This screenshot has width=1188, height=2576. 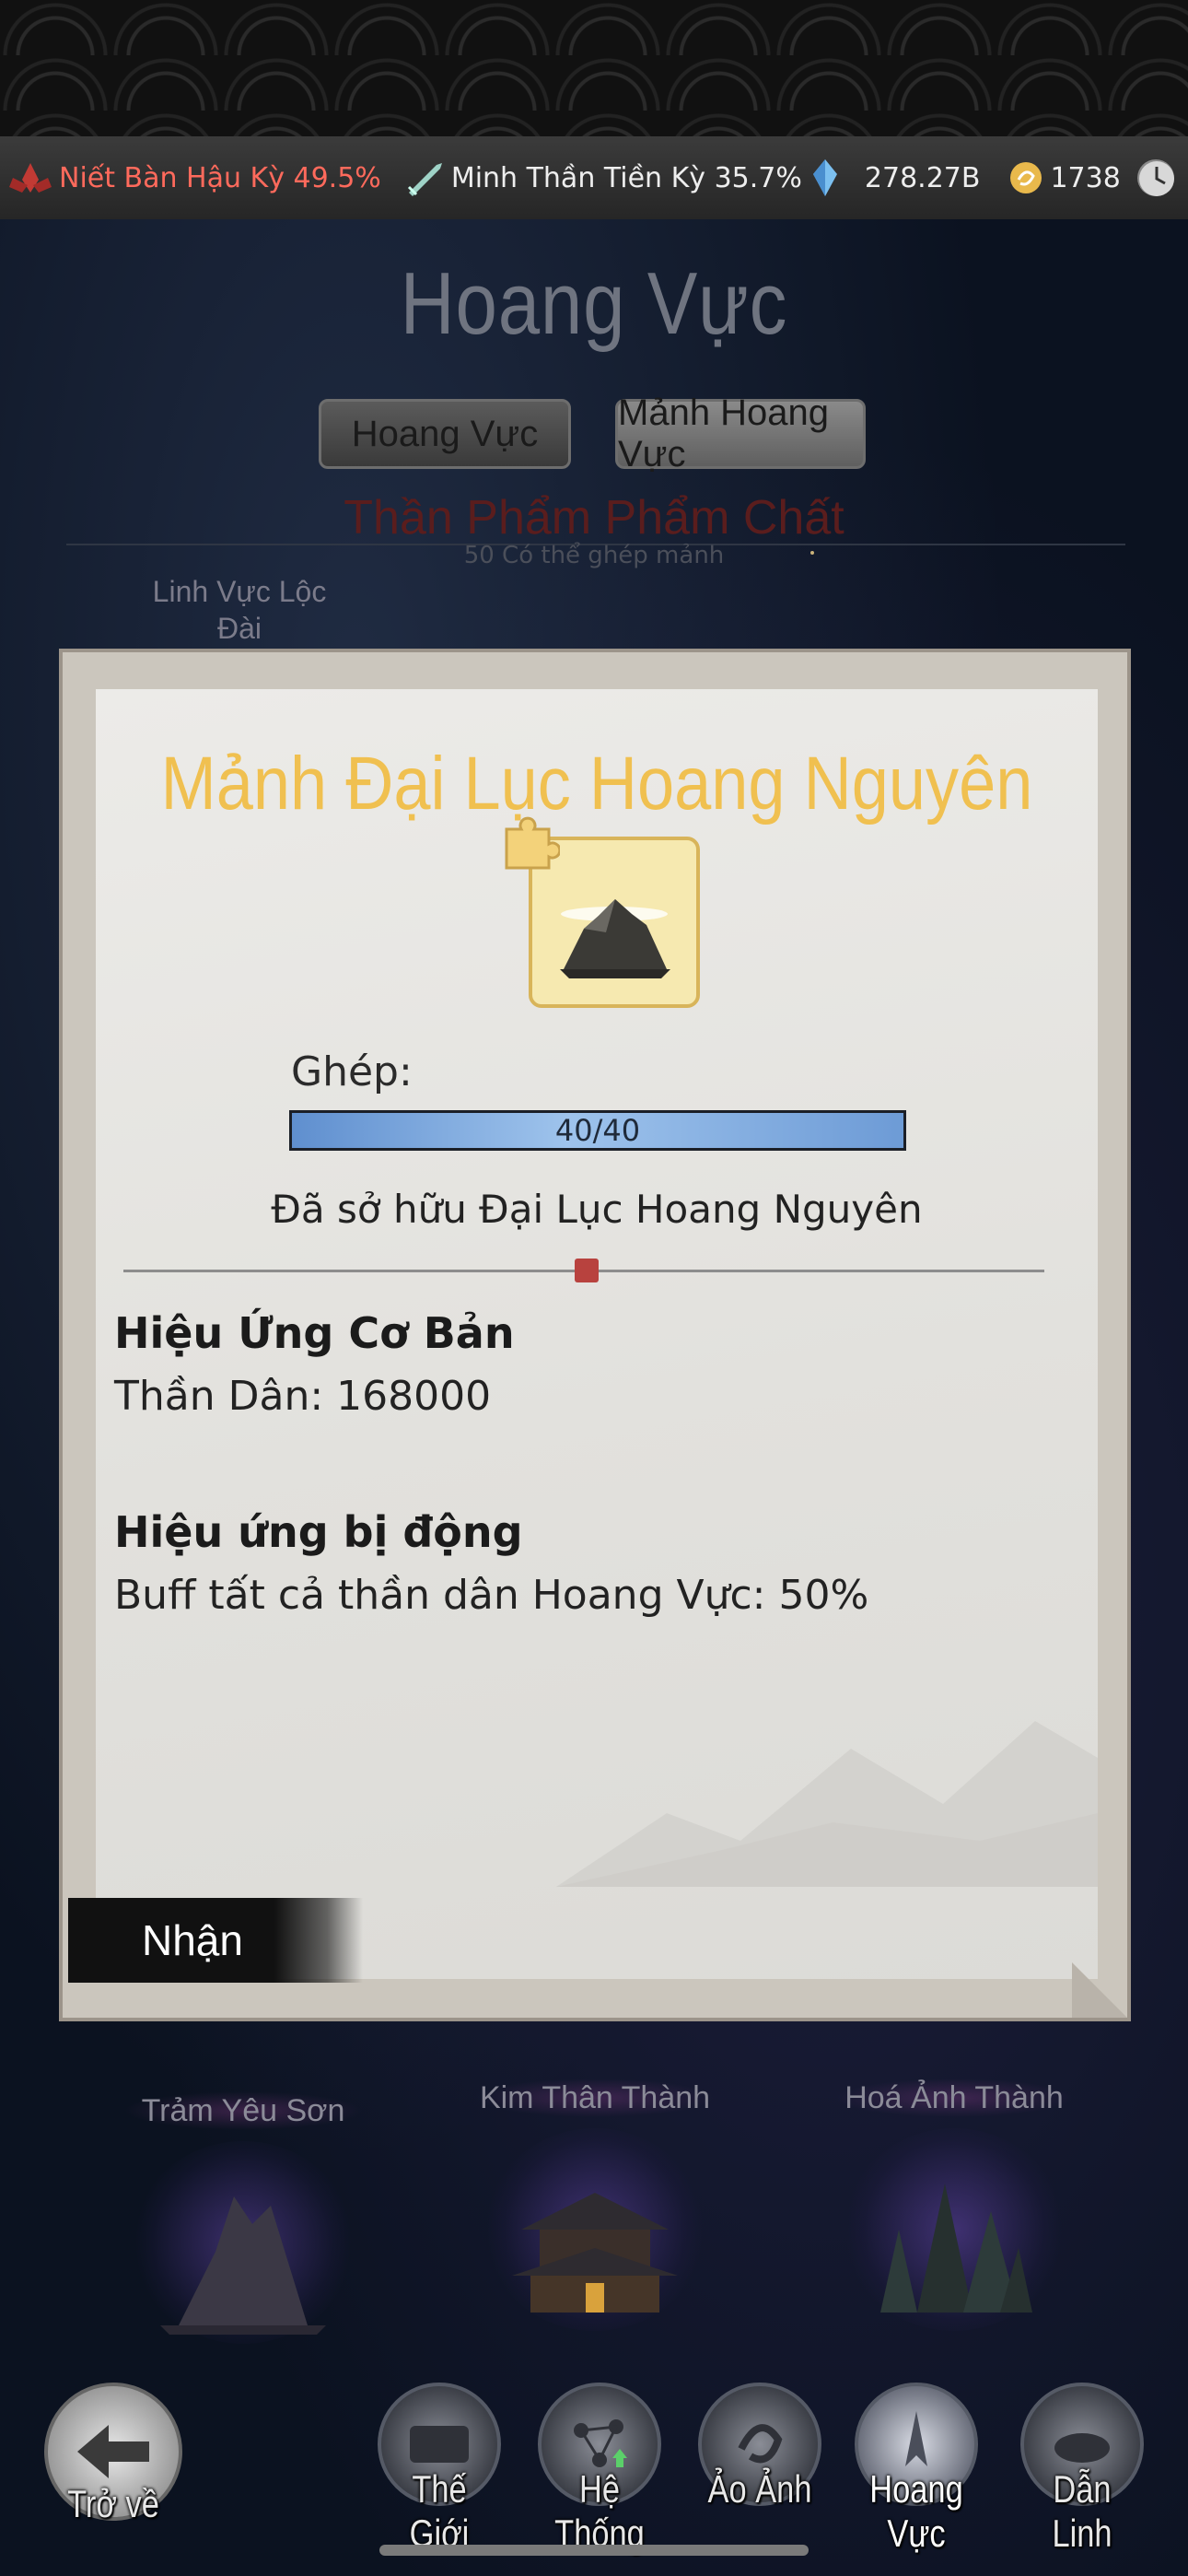 What do you see at coordinates (243, 2110) in the screenshot?
I see `region-name: Trảm Yêu Sơn` at bounding box center [243, 2110].